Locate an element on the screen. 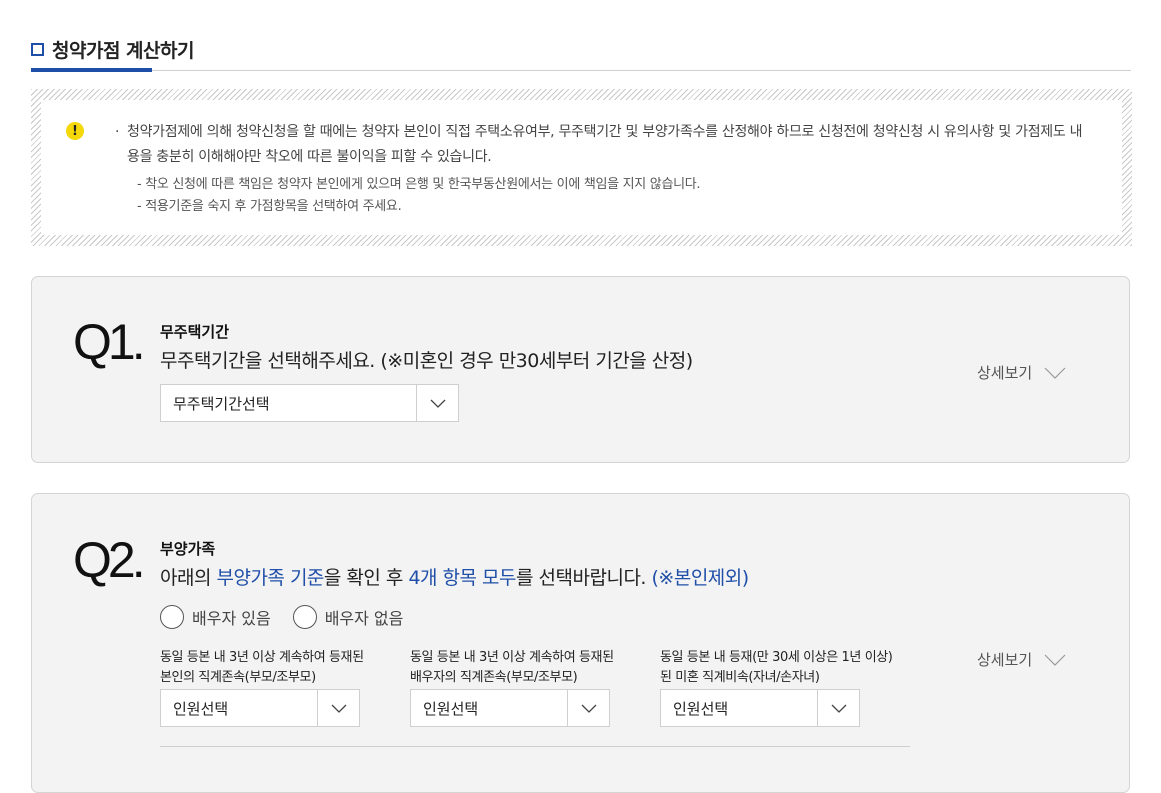 This screenshot has width=1161, height=793. column-label-line: 동일 등본 내 등재(만 30세 이상은 1년 이상) is located at coordinates (776, 657).